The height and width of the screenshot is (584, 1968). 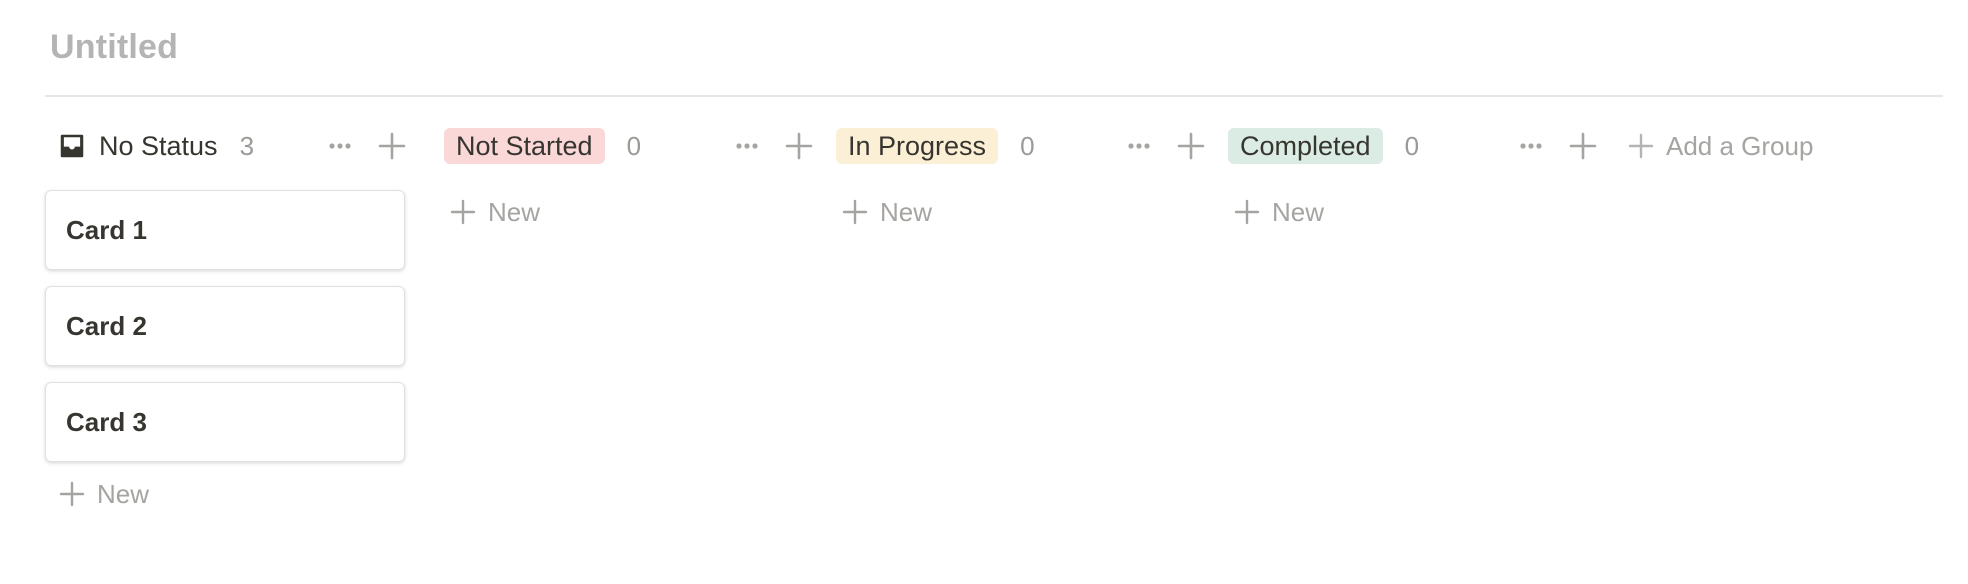 What do you see at coordinates (225, 422) in the screenshot?
I see `card: Card 3` at bounding box center [225, 422].